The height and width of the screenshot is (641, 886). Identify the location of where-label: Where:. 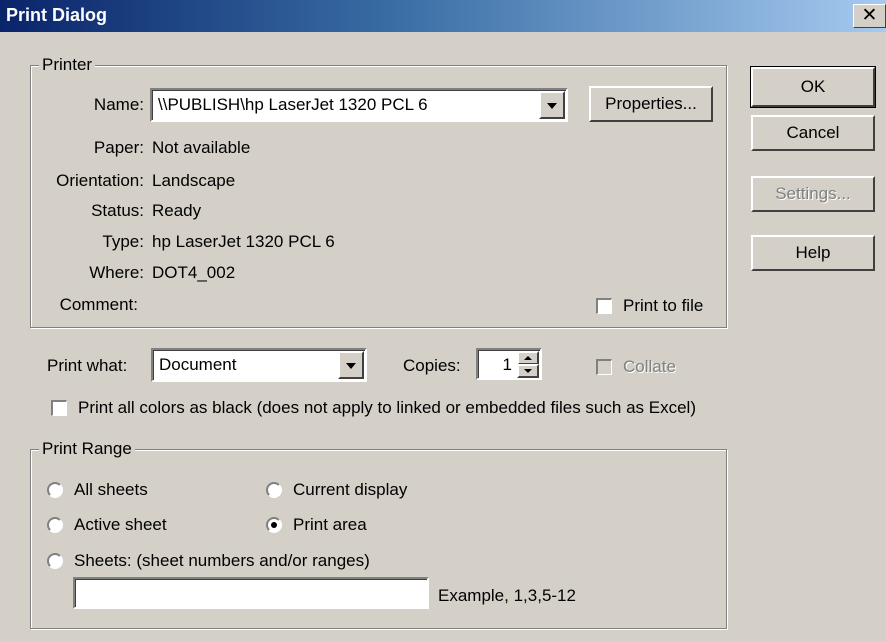
(116, 272).